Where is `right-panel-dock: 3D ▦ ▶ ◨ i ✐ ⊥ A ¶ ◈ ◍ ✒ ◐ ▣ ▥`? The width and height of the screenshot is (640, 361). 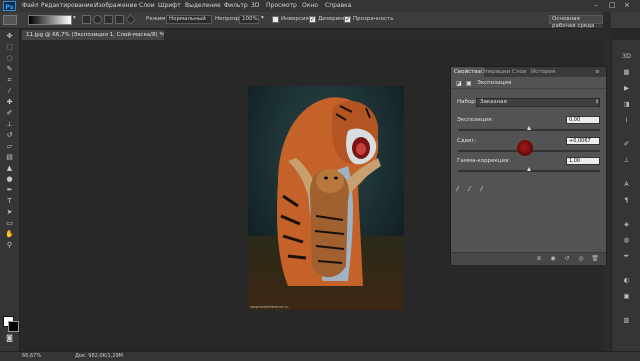
right-panel-dock: 3D ▦ ▶ ◨ i ✐ ⊥ A ¶ ◈ ◍ ✒ ◐ ▣ ▥ is located at coordinates (625, 195).